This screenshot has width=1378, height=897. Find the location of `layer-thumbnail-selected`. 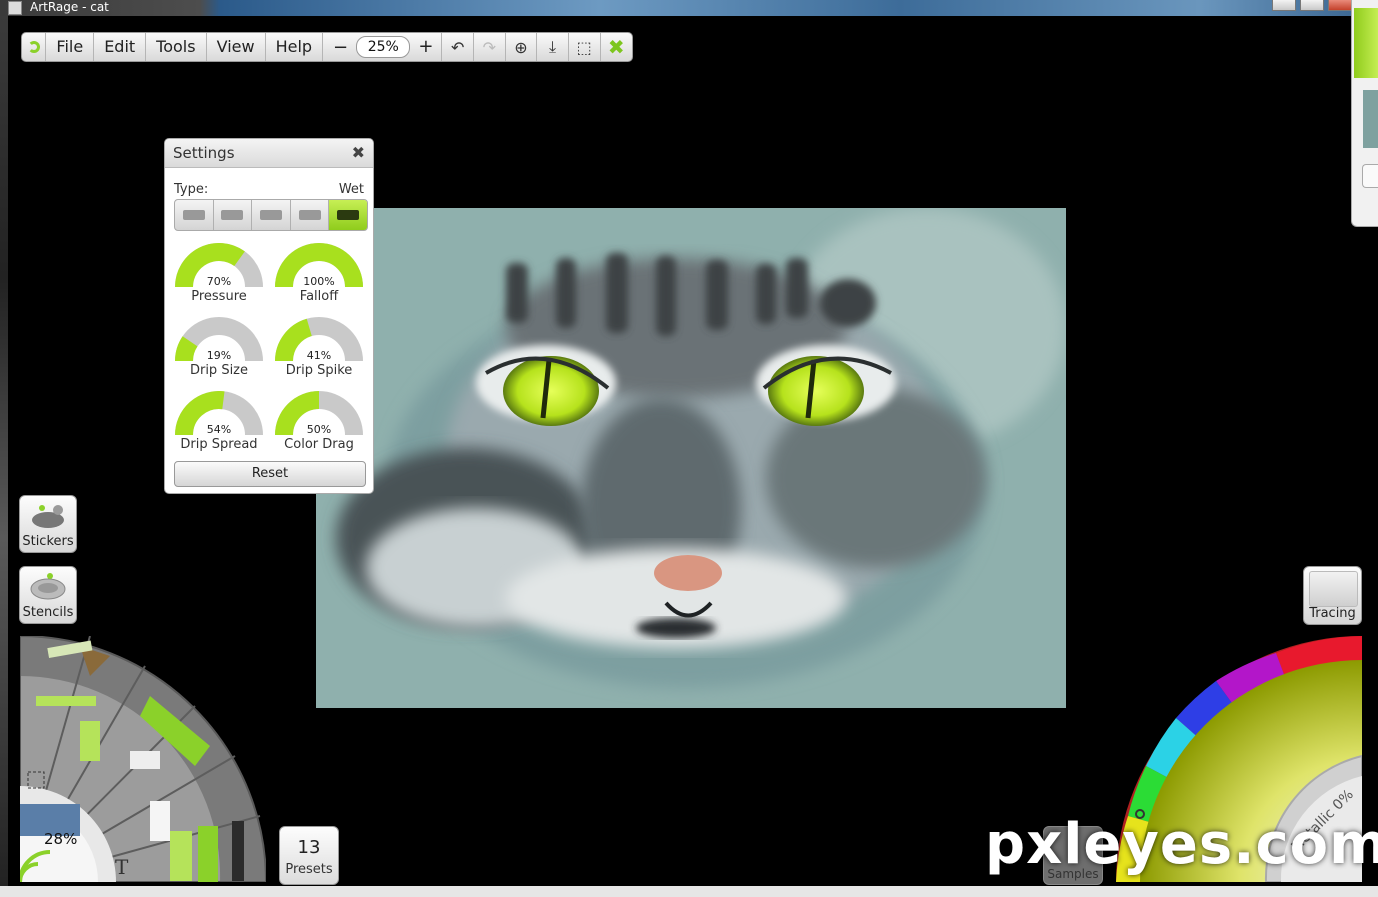

layer-thumbnail-selected is located at coordinates (1366, 43).